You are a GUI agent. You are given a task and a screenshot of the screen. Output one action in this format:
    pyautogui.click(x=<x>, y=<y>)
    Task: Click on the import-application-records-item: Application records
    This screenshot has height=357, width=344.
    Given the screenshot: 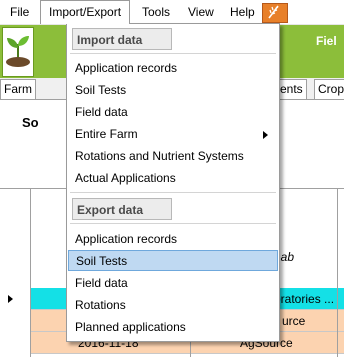 What is the action you would take?
    pyautogui.click(x=173, y=68)
    